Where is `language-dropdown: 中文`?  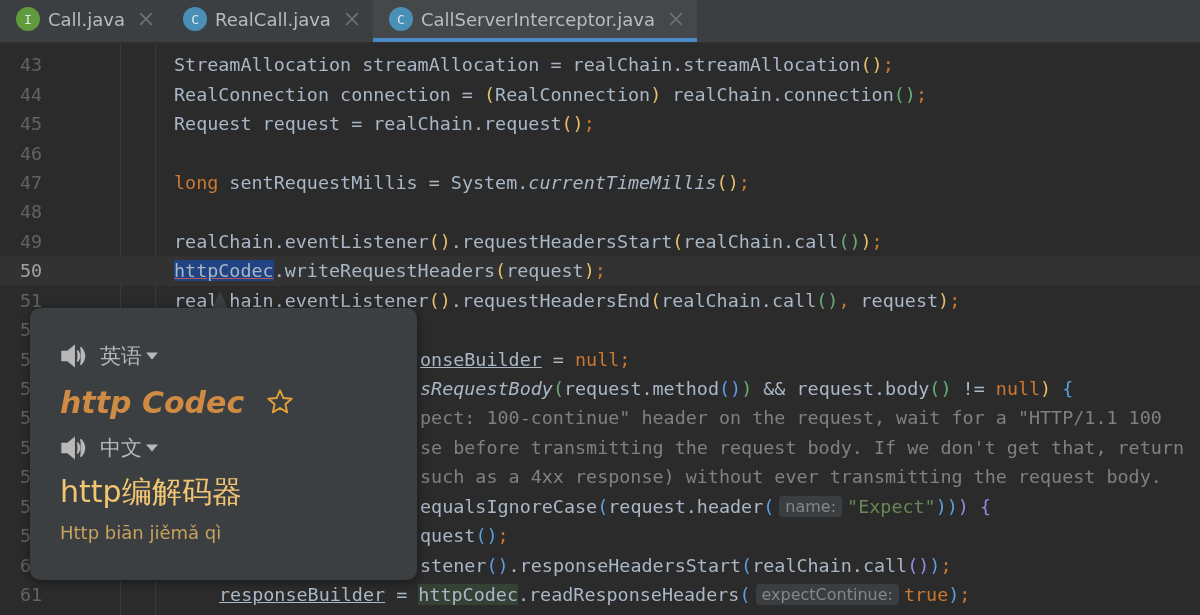 language-dropdown: 中文 is located at coordinates (129, 448).